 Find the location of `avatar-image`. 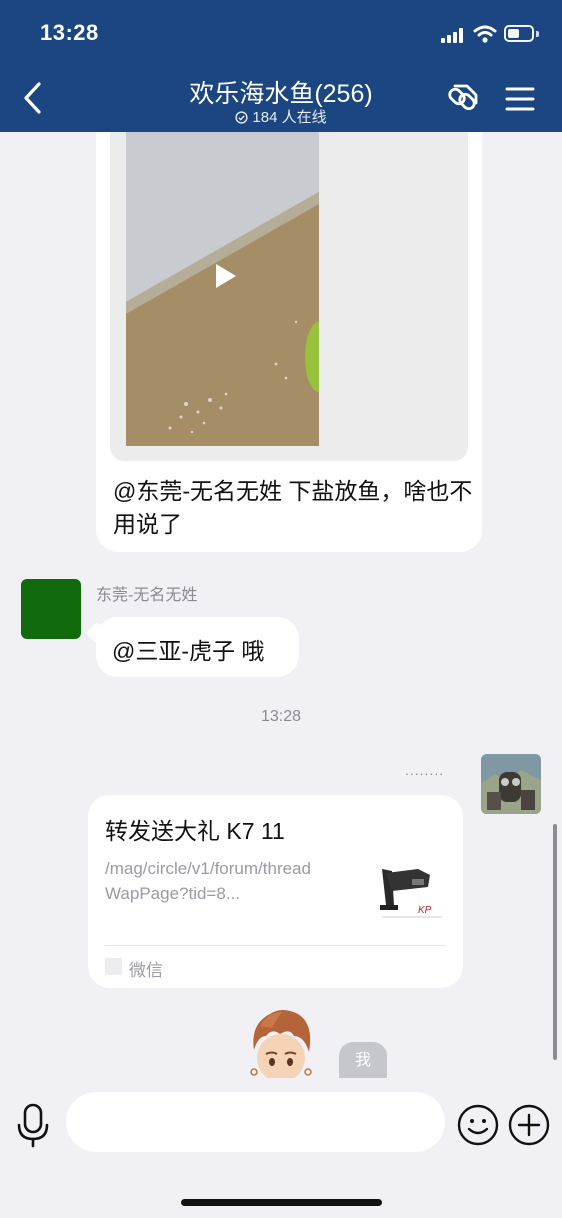

avatar-image is located at coordinates (511, 784).